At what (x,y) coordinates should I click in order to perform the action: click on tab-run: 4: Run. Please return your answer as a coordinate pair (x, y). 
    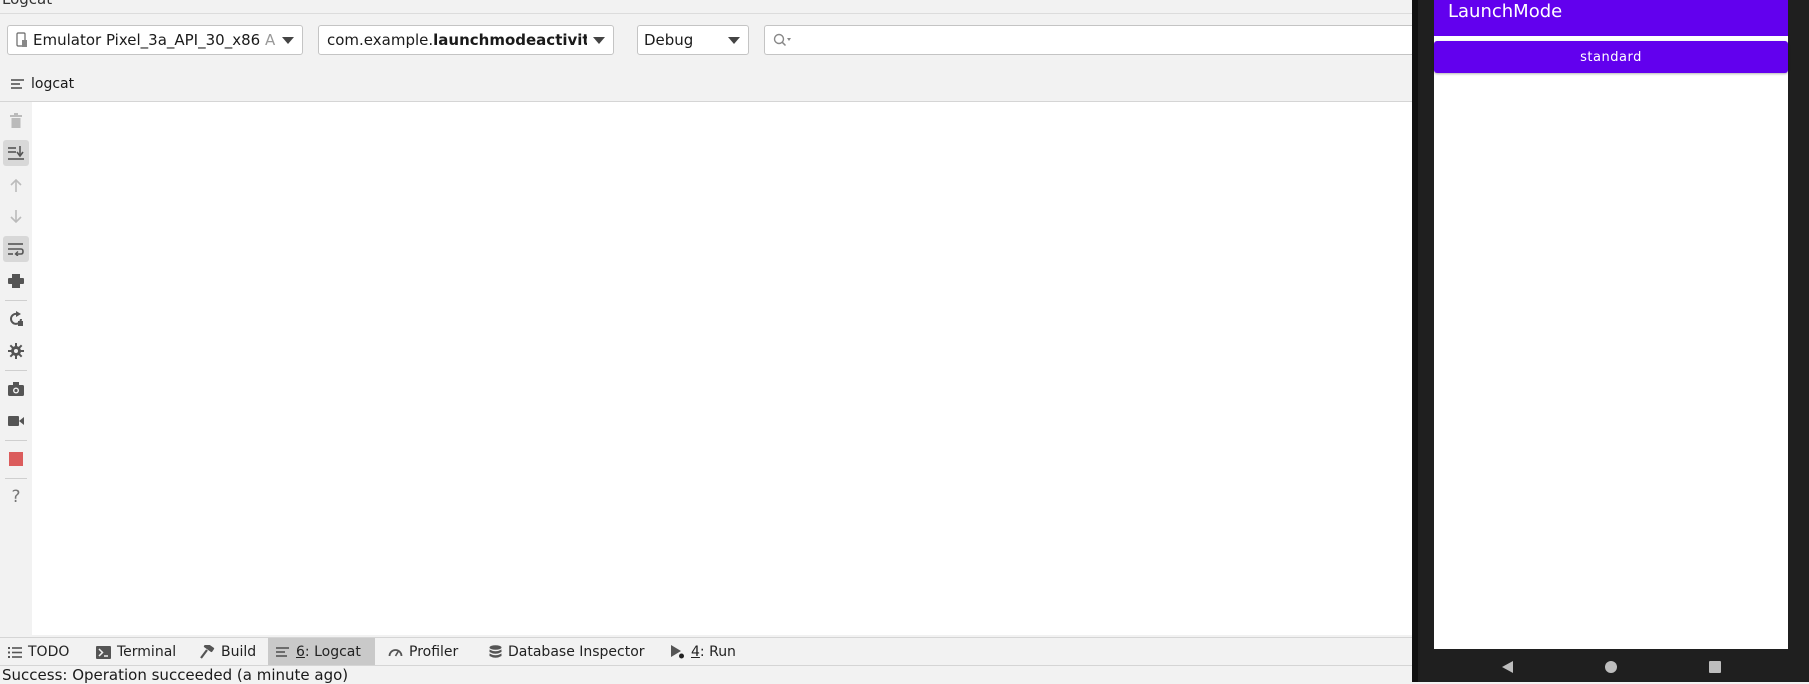
    Looking at the image, I should click on (703, 652).